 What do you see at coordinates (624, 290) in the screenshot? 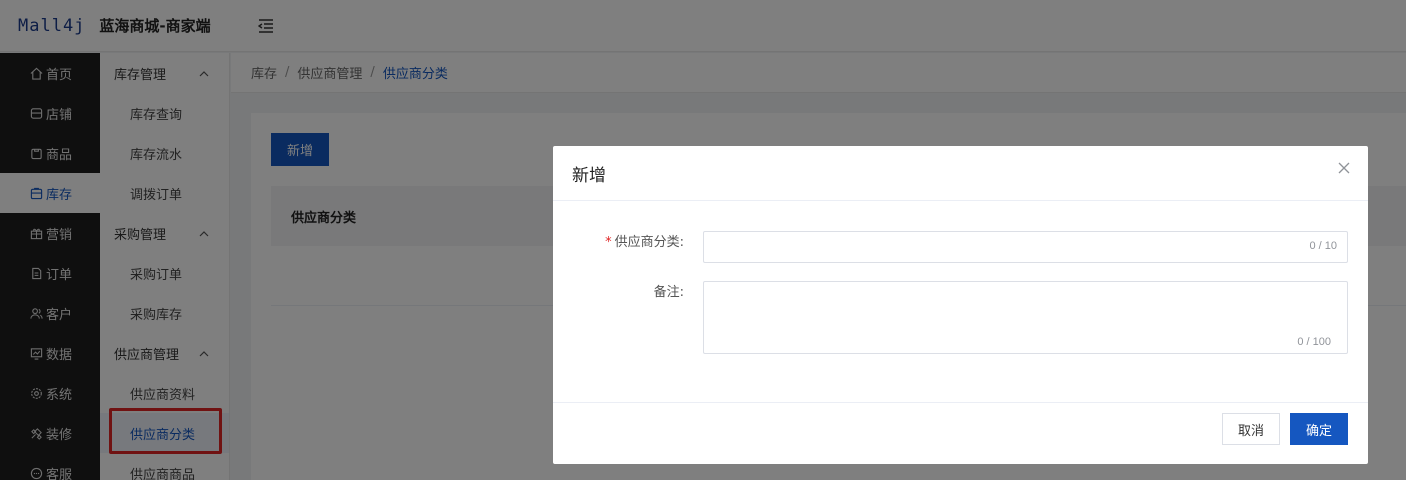
I see `form-row-remark: 备注:` at bounding box center [624, 290].